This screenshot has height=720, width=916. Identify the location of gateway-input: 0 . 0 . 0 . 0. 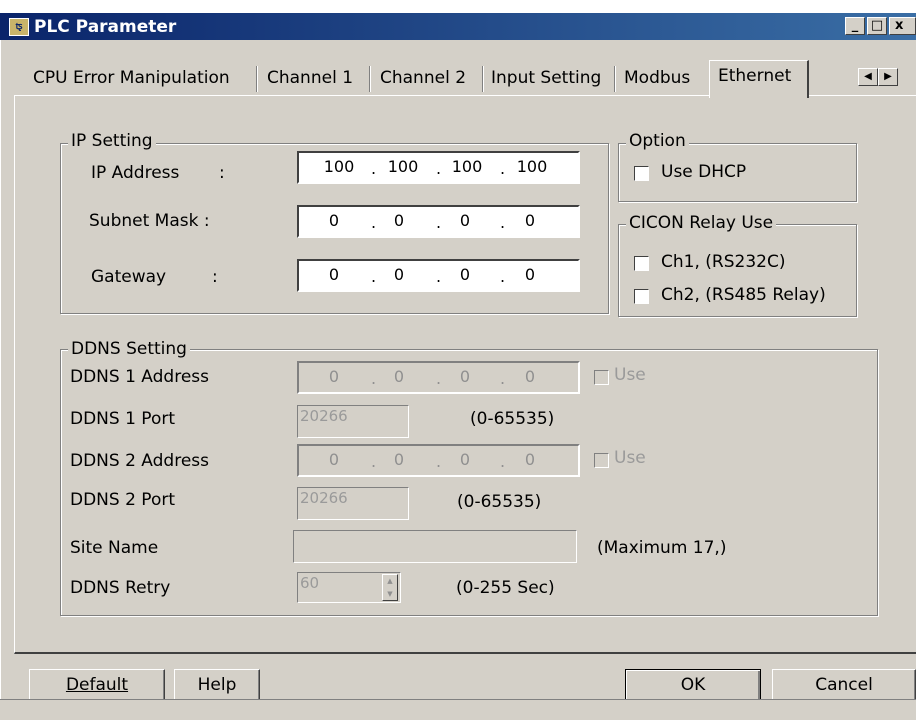
(438, 275).